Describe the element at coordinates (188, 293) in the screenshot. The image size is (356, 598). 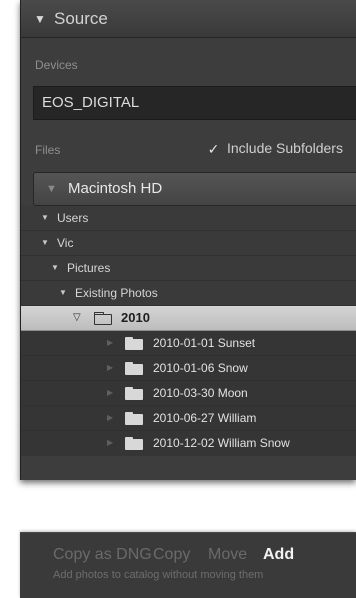
I see `tree-item-existing-photos: ▼ Existing Photos` at that location.